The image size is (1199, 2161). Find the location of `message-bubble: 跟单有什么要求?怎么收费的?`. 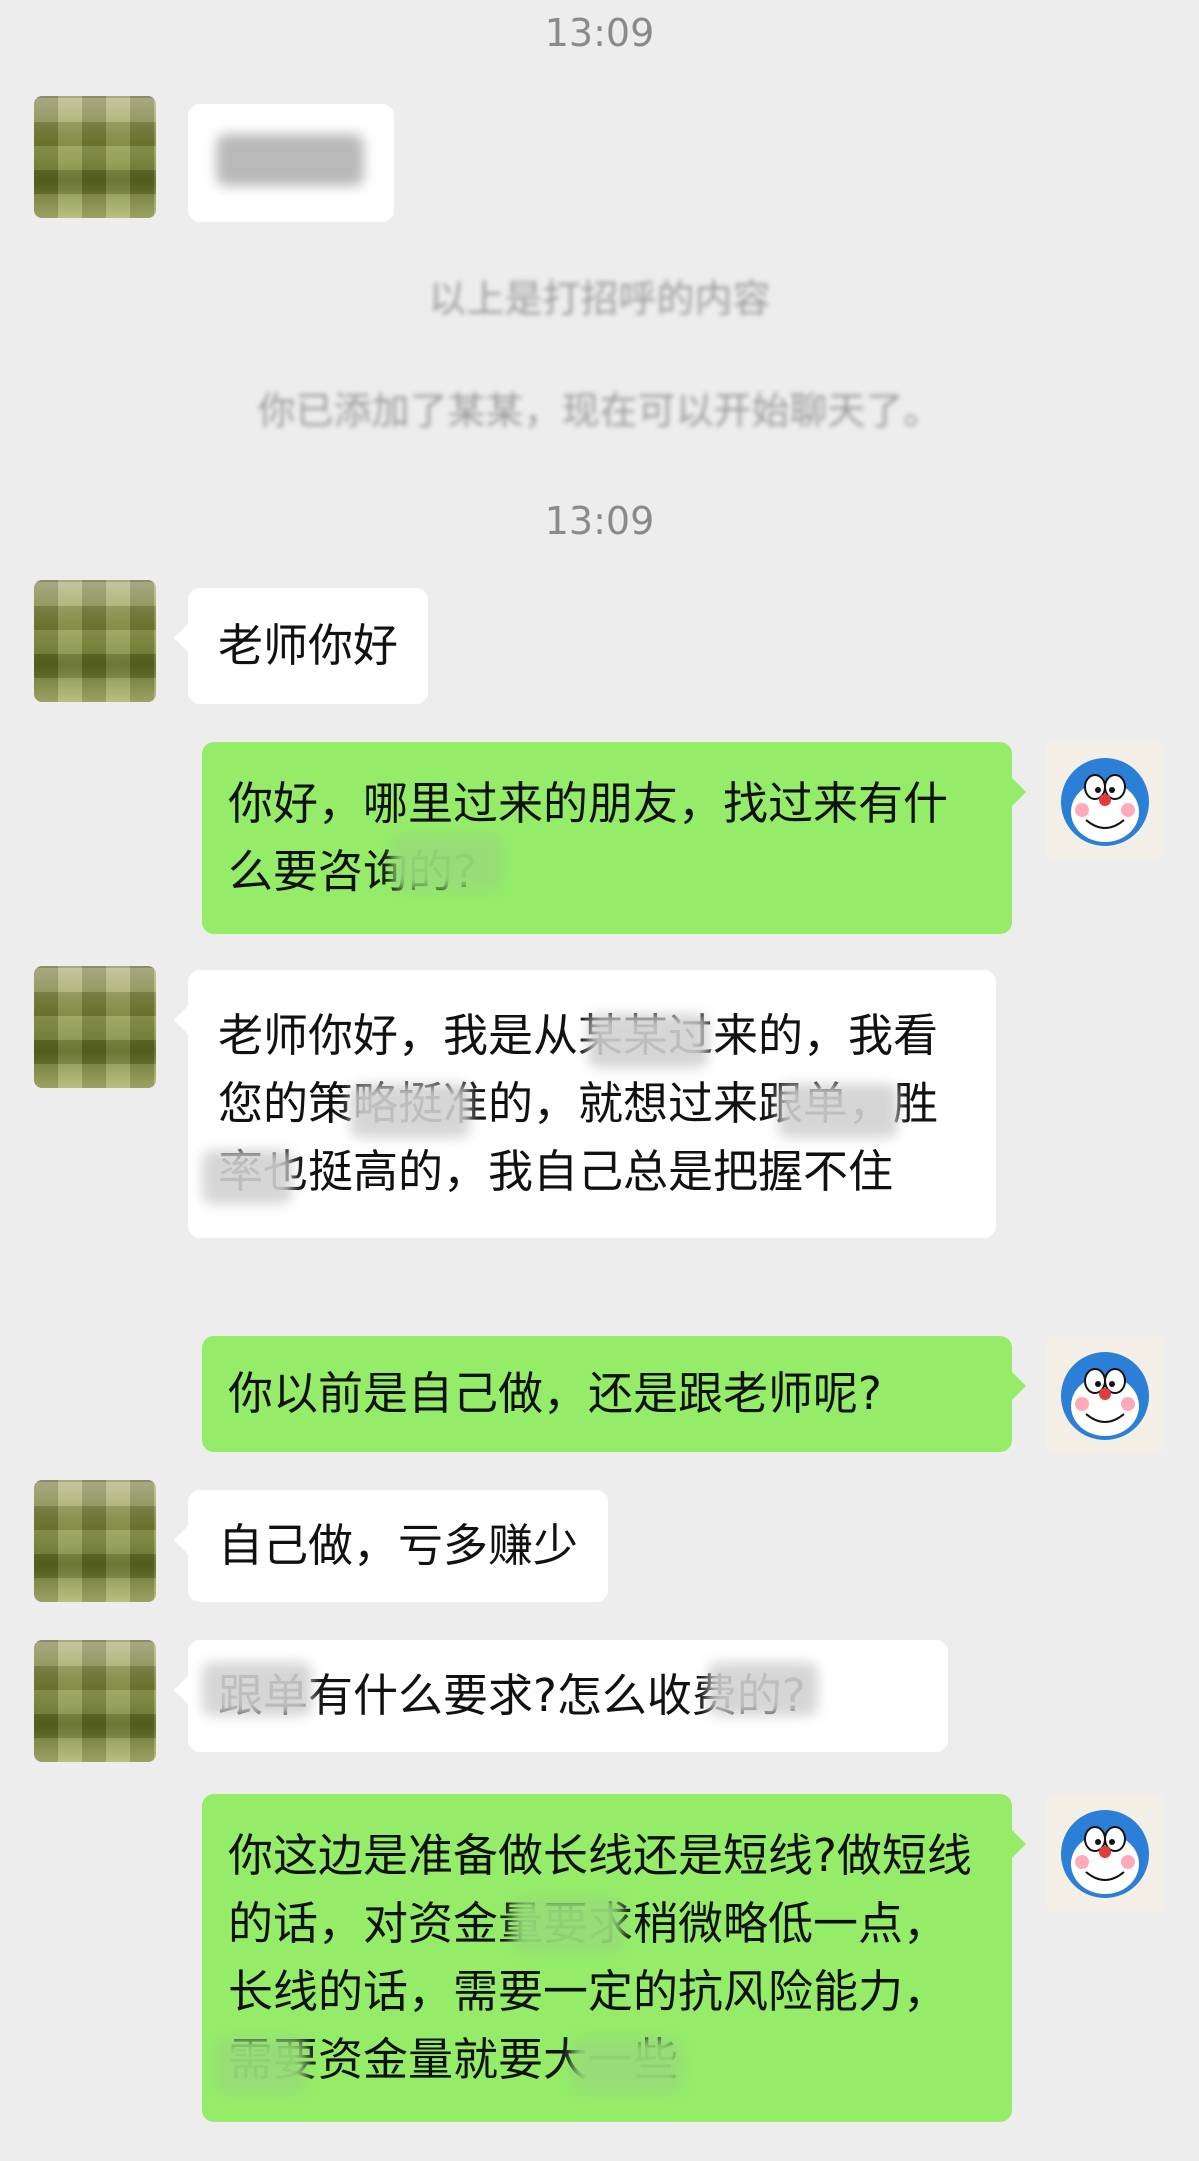

message-bubble: 跟单有什么要求?怎么收费的? is located at coordinates (561, 1696).